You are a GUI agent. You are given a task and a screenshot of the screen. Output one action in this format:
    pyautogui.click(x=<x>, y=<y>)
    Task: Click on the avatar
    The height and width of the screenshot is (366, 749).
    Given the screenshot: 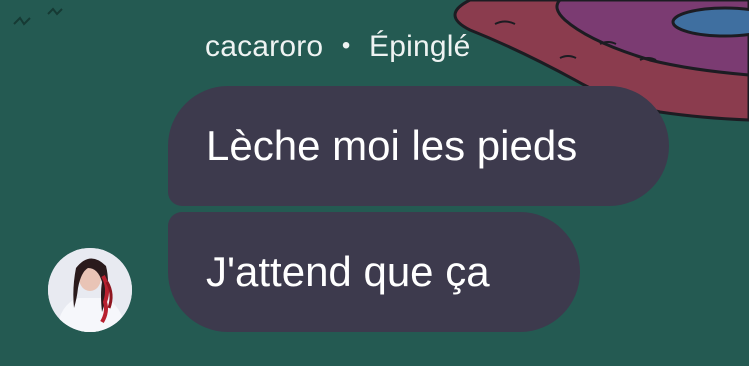 What is the action you would take?
    pyautogui.click(x=90, y=290)
    